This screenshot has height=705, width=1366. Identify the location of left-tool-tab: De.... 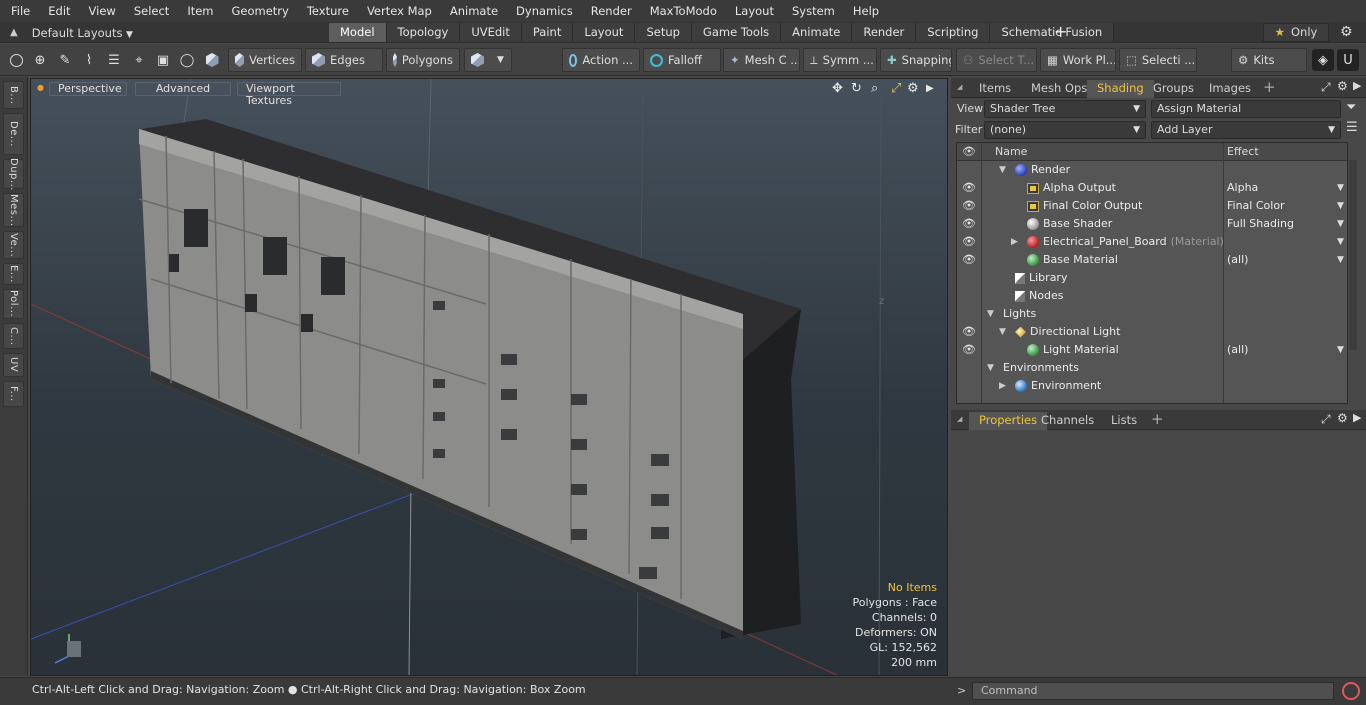
(13, 134).